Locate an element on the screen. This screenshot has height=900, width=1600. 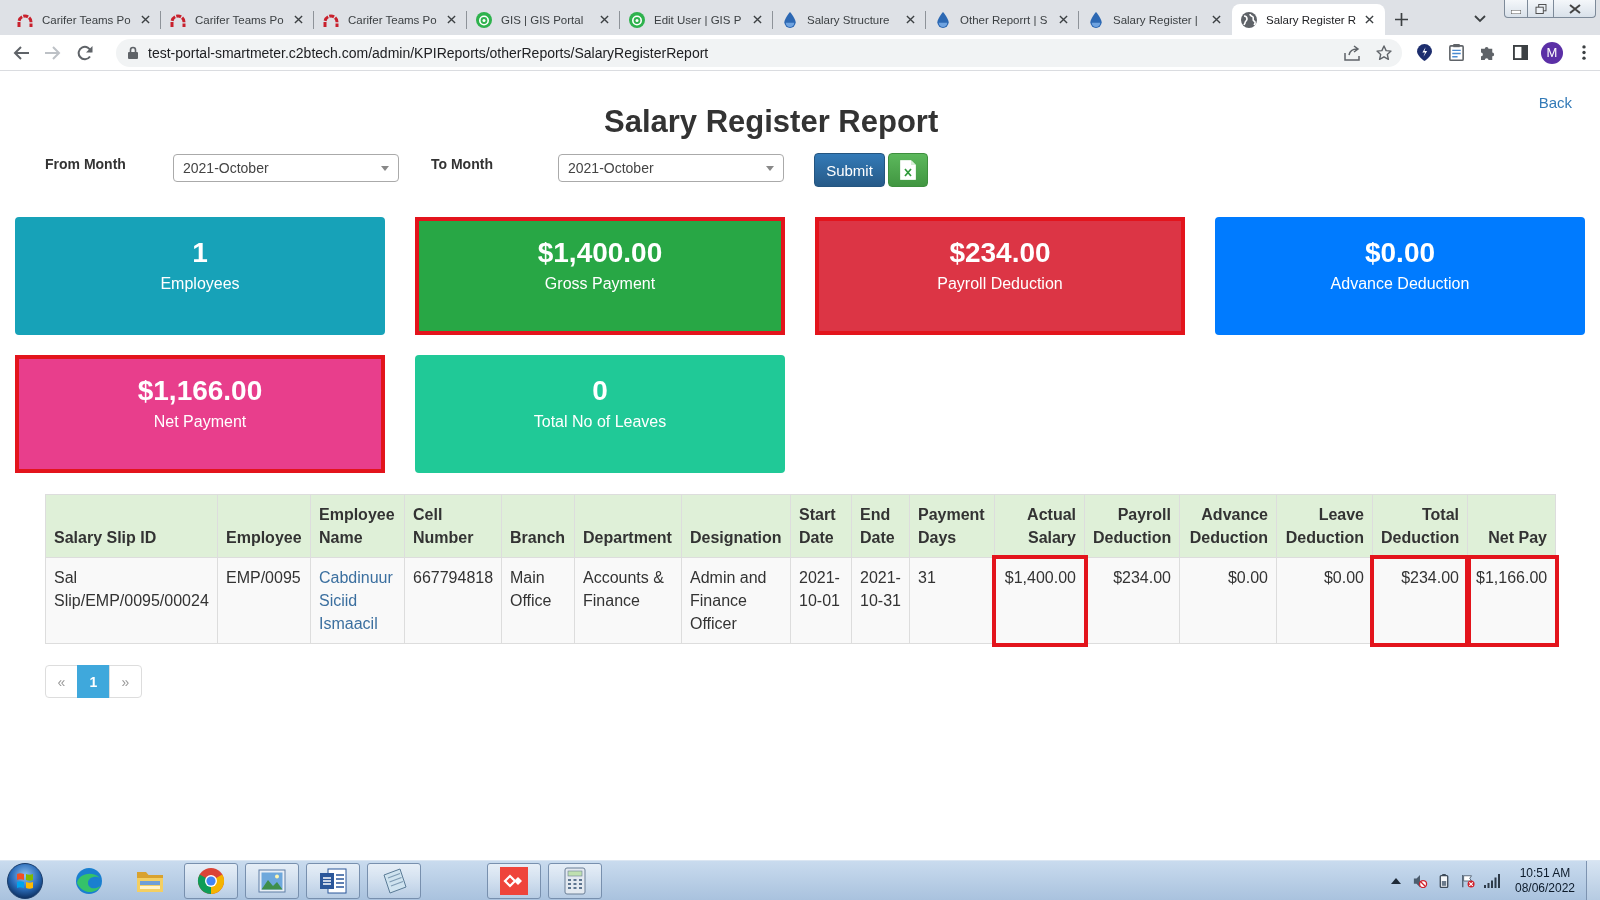
puzzle-icon is located at coordinates (1488, 52).